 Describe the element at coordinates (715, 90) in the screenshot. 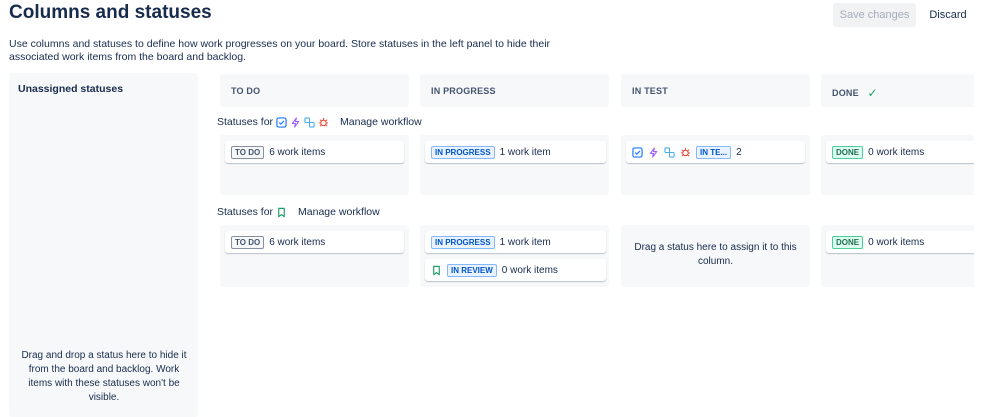

I see `column-header-in-test: IN TEST` at that location.